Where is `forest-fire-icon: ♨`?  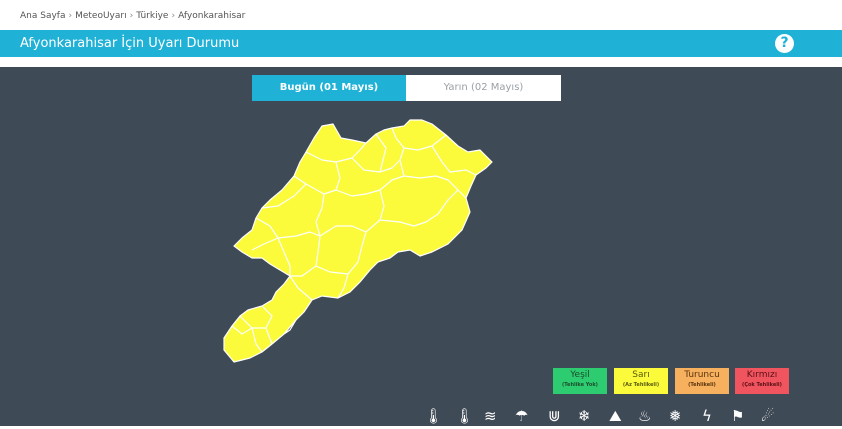 forest-fire-icon: ♨ is located at coordinates (644, 416).